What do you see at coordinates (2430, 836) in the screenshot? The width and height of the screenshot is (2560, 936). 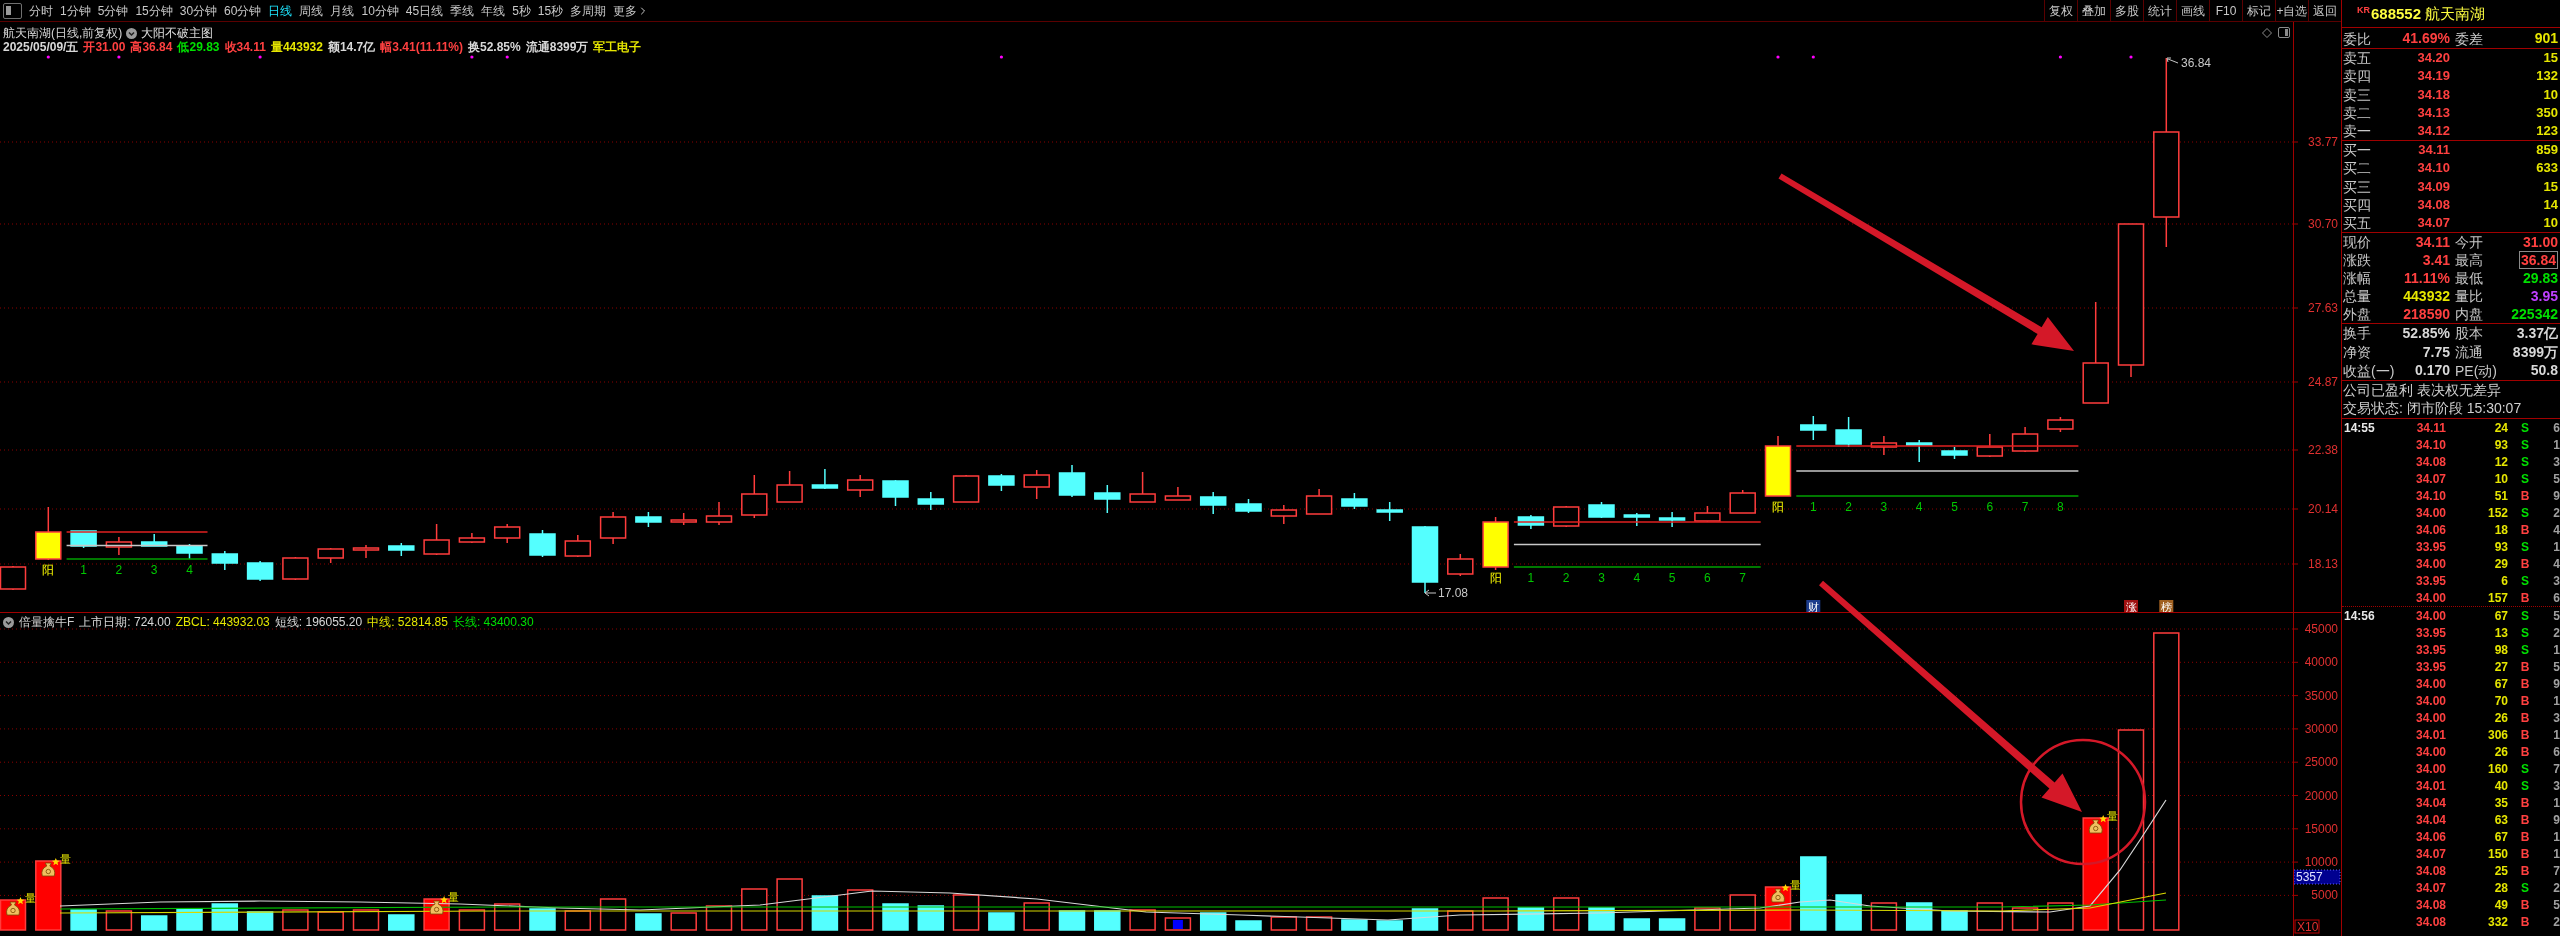 I see `trade-price: 34.06` at bounding box center [2430, 836].